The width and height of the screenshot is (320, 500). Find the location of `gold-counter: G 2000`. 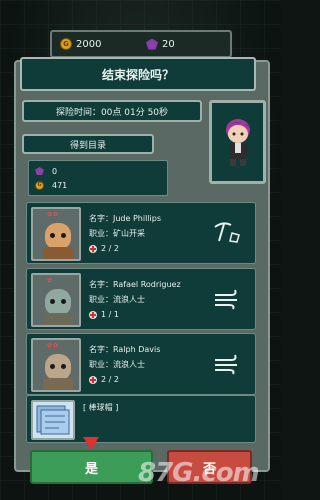

gold-counter: G 2000 is located at coordinates (98, 44).